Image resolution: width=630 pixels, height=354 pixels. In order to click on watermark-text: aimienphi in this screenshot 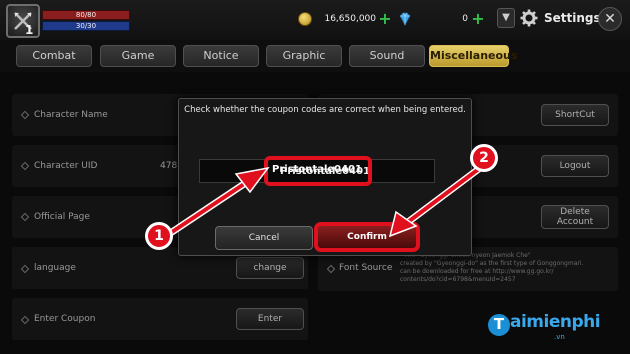, I will do `click(555, 322)`.